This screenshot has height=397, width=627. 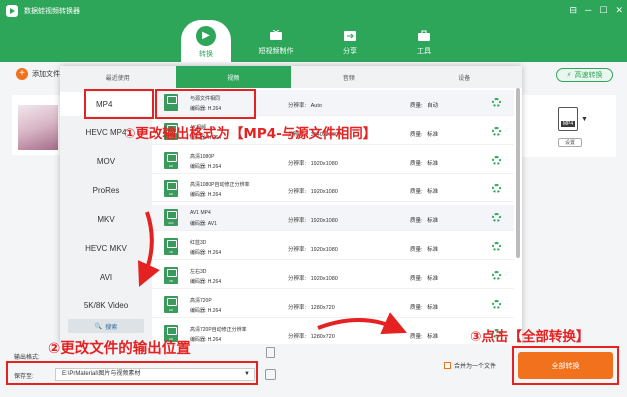 What do you see at coordinates (272, 273) in the screenshot?
I see `annotation-arrows` at bounding box center [272, 273].